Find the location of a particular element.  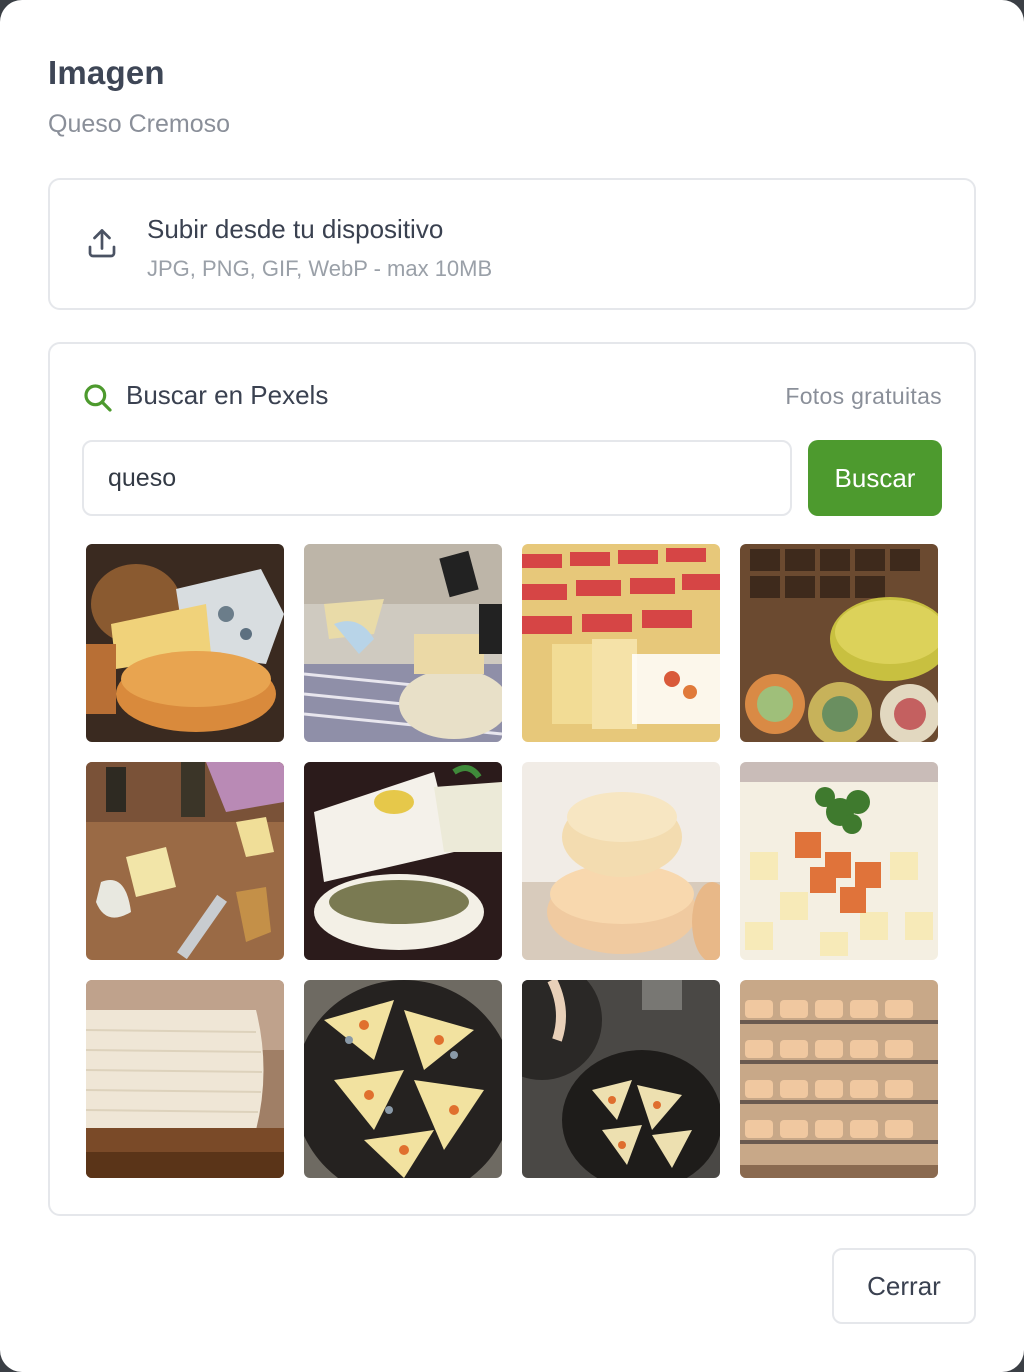

upload-hint: JPG, PNG, GIF, WebP - max 10MB is located at coordinates (320, 268).